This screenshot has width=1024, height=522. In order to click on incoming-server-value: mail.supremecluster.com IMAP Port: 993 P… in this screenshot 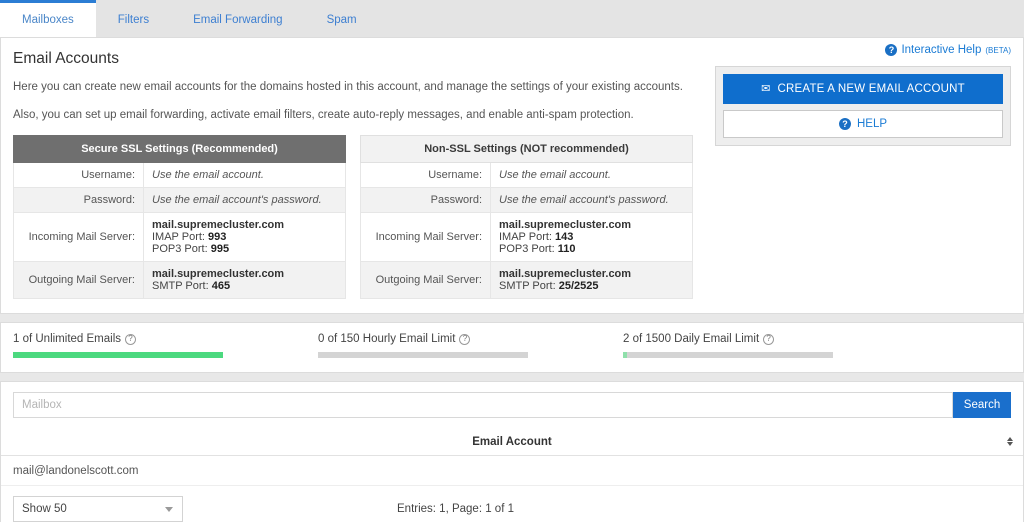, I will do `click(244, 237)`.